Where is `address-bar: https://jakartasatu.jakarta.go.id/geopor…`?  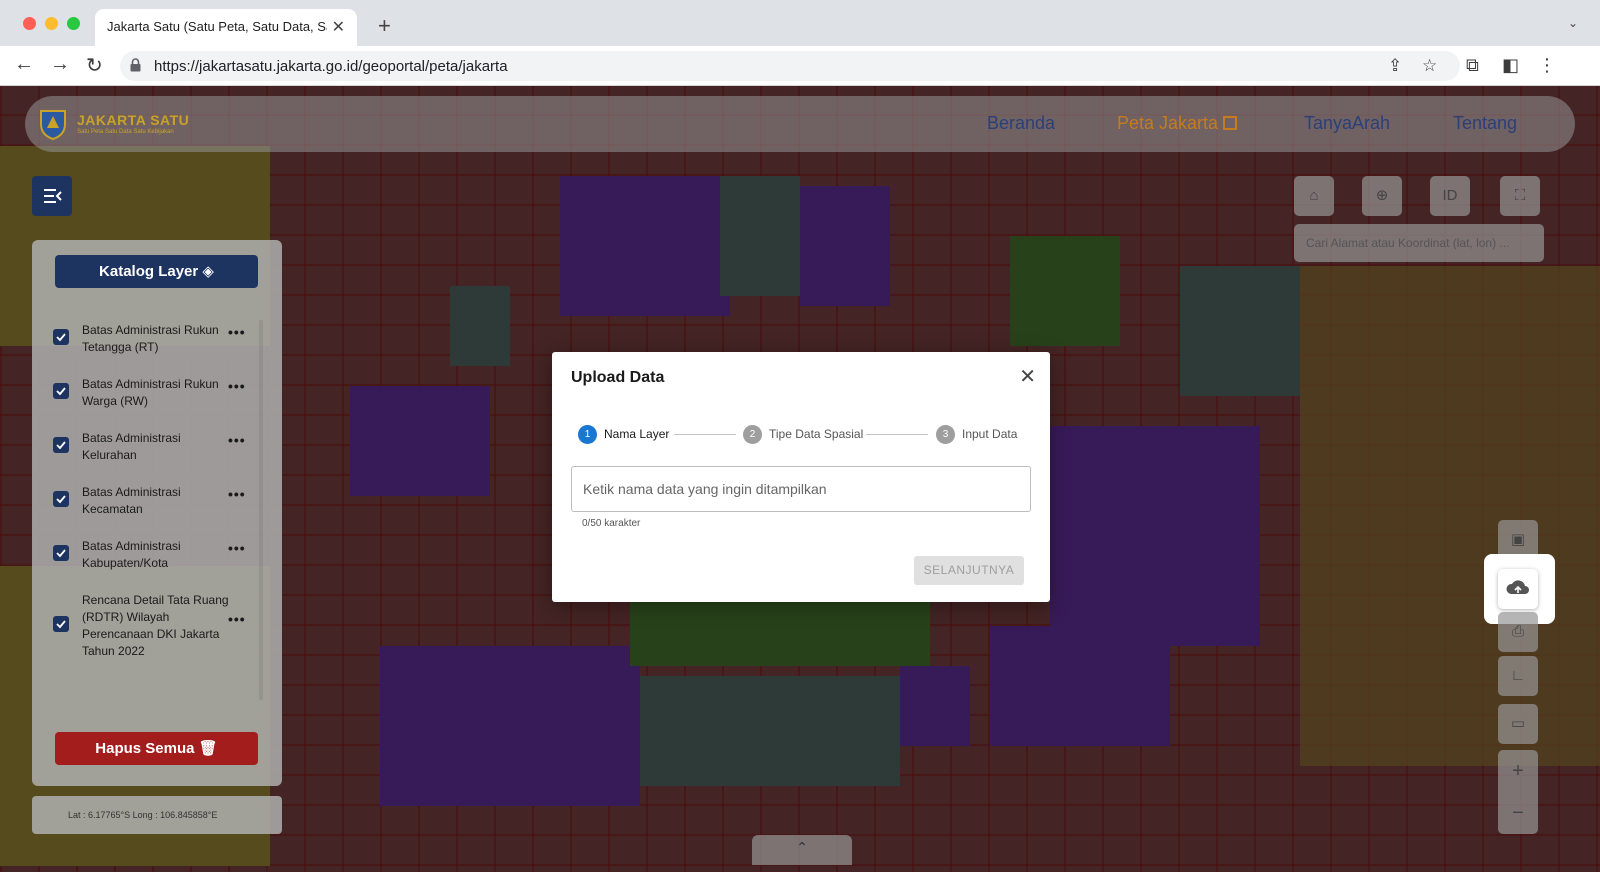
address-bar: https://jakartasatu.jakarta.go.id/geopor… is located at coordinates (790, 66).